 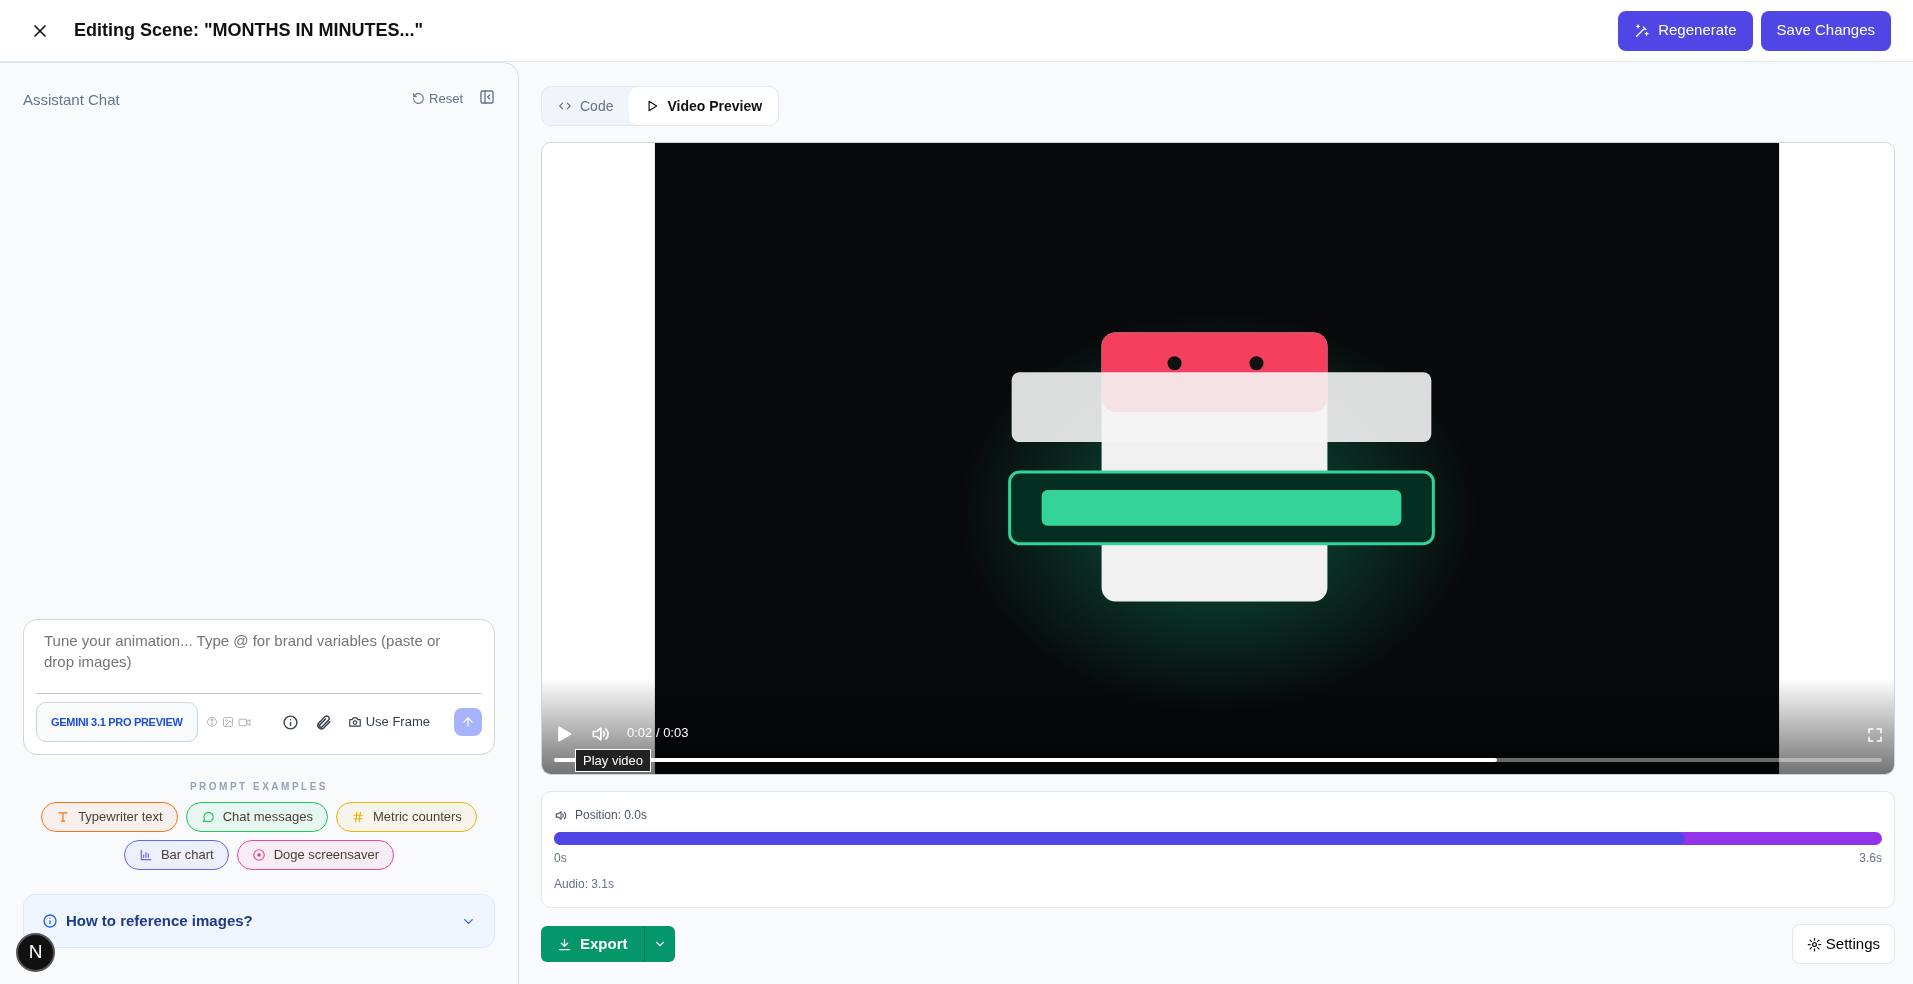 I want to click on prompt-chip: Chat messages, so click(x=256, y=817).